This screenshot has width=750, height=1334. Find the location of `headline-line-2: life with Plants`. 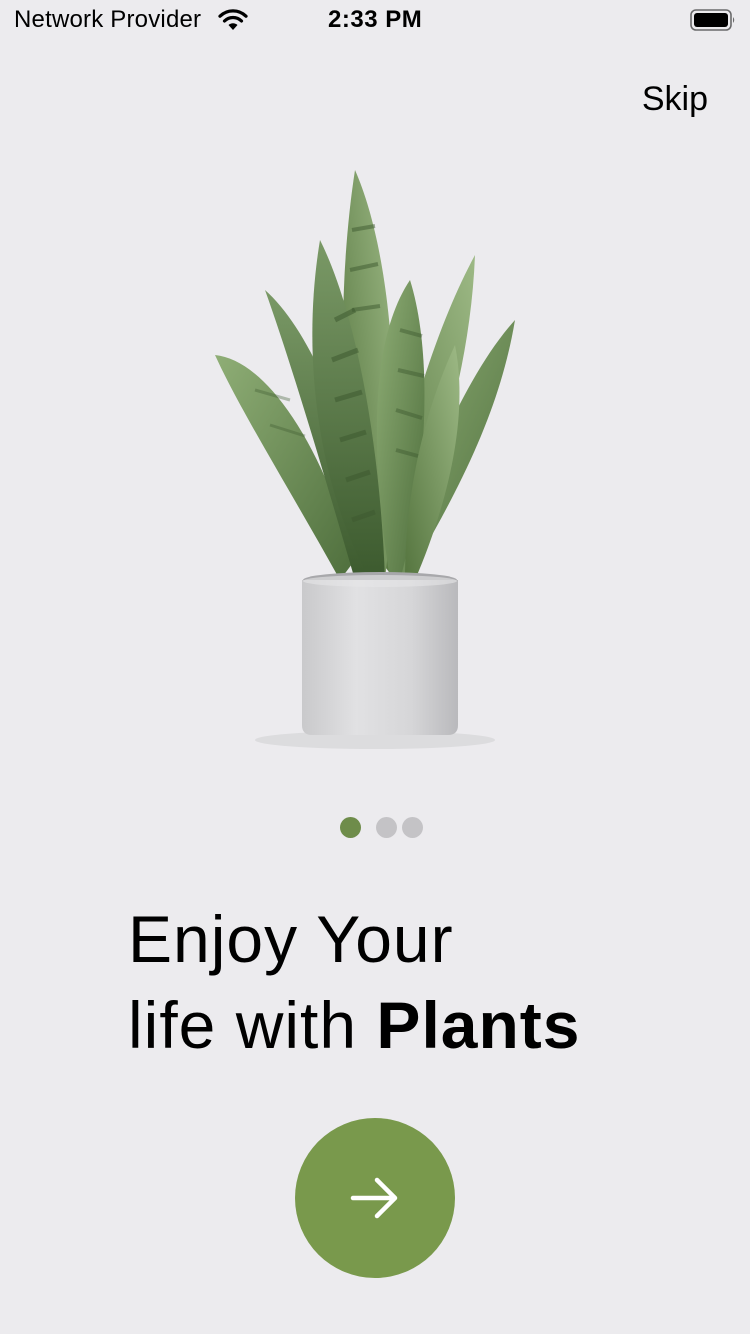

headline-line-2: life with Plants is located at coordinates (408, 1025).